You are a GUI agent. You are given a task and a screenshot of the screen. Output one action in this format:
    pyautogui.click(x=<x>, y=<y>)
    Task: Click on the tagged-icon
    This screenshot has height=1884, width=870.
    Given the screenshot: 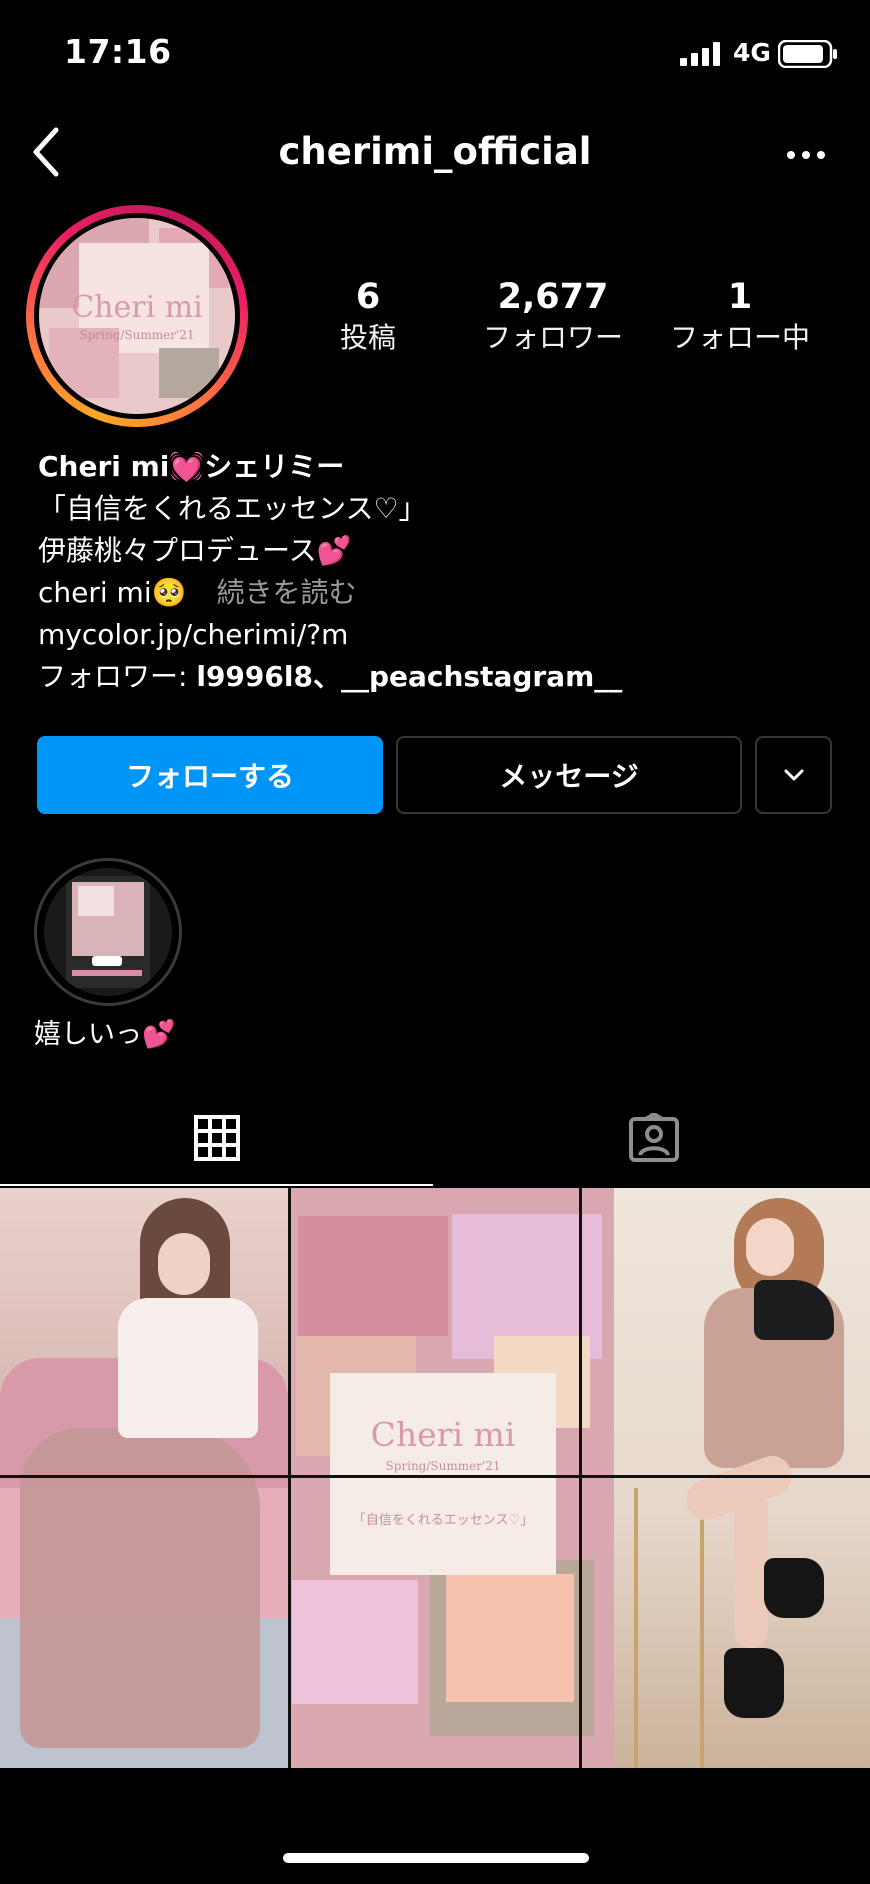 What is the action you would take?
    pyautogui.click(x=653, y=1137)
    